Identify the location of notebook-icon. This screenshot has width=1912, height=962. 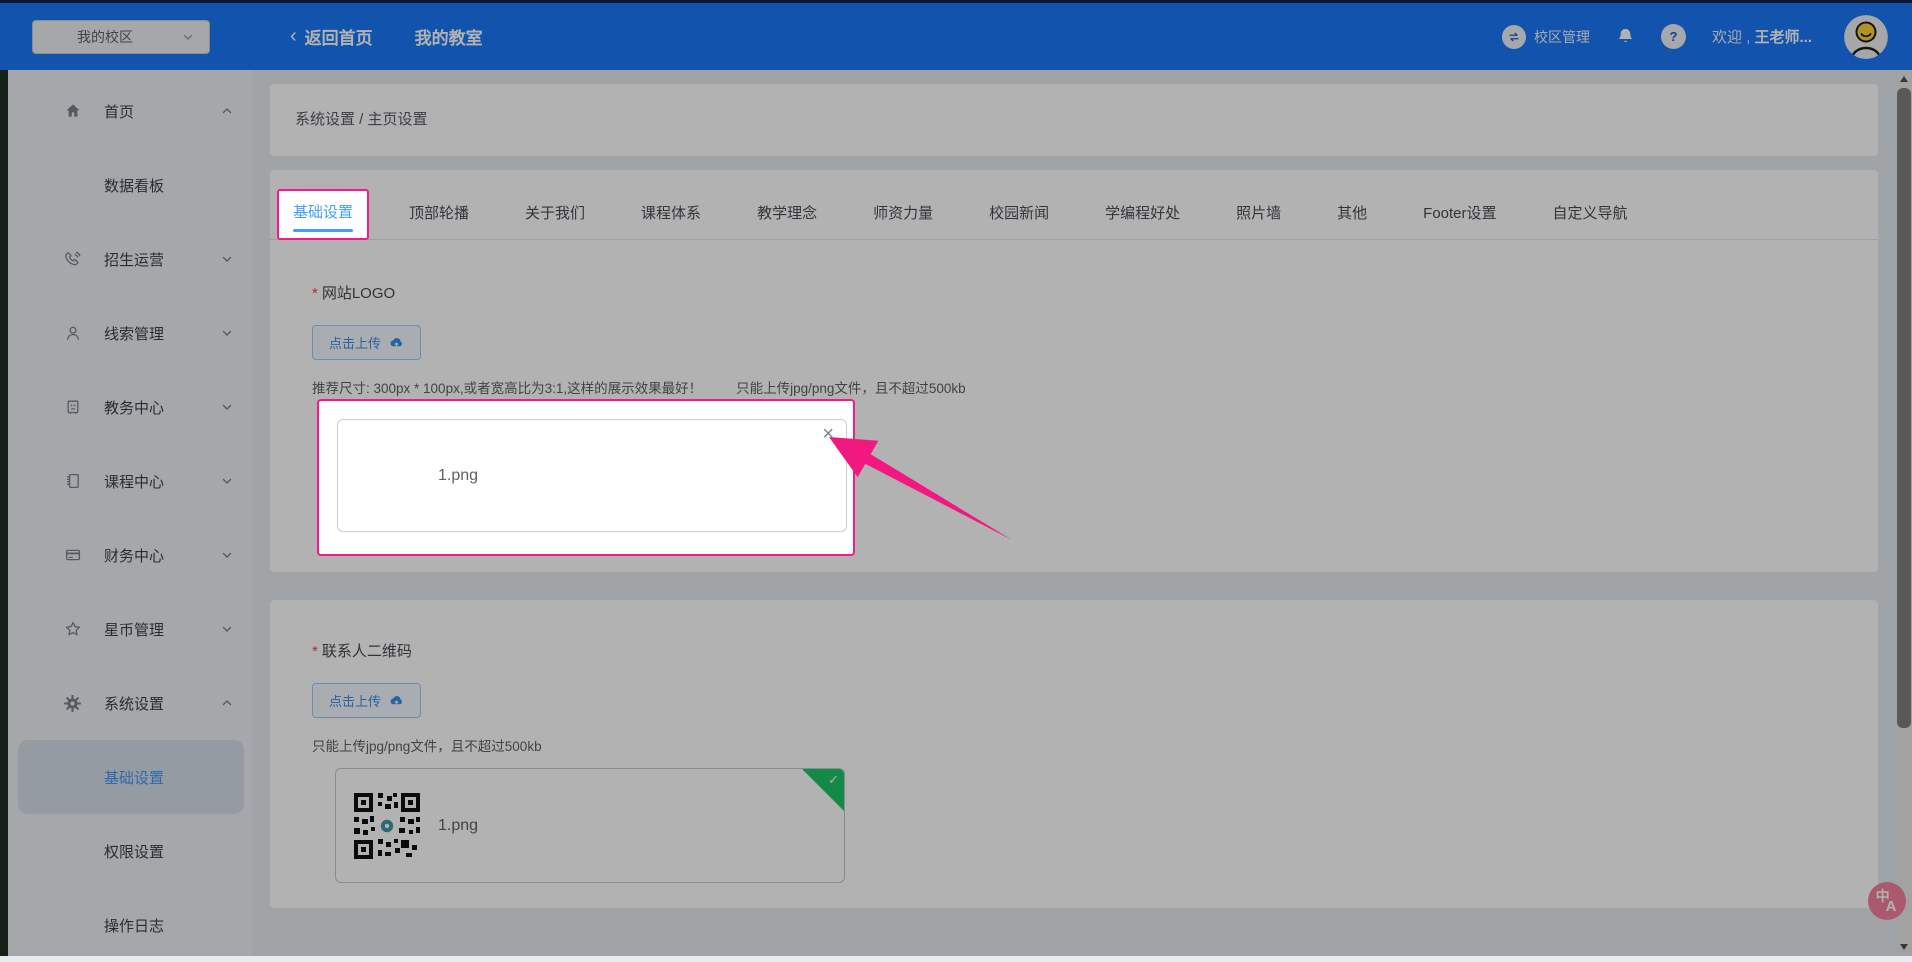
(72, 481).